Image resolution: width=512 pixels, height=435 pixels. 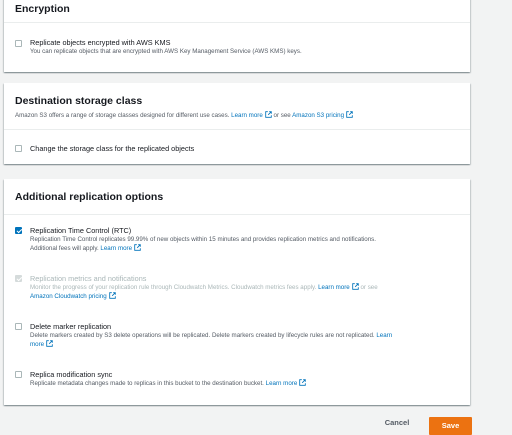 I want to click on replica-sync-label: Replica modification sync, so click(x=71, y=374).